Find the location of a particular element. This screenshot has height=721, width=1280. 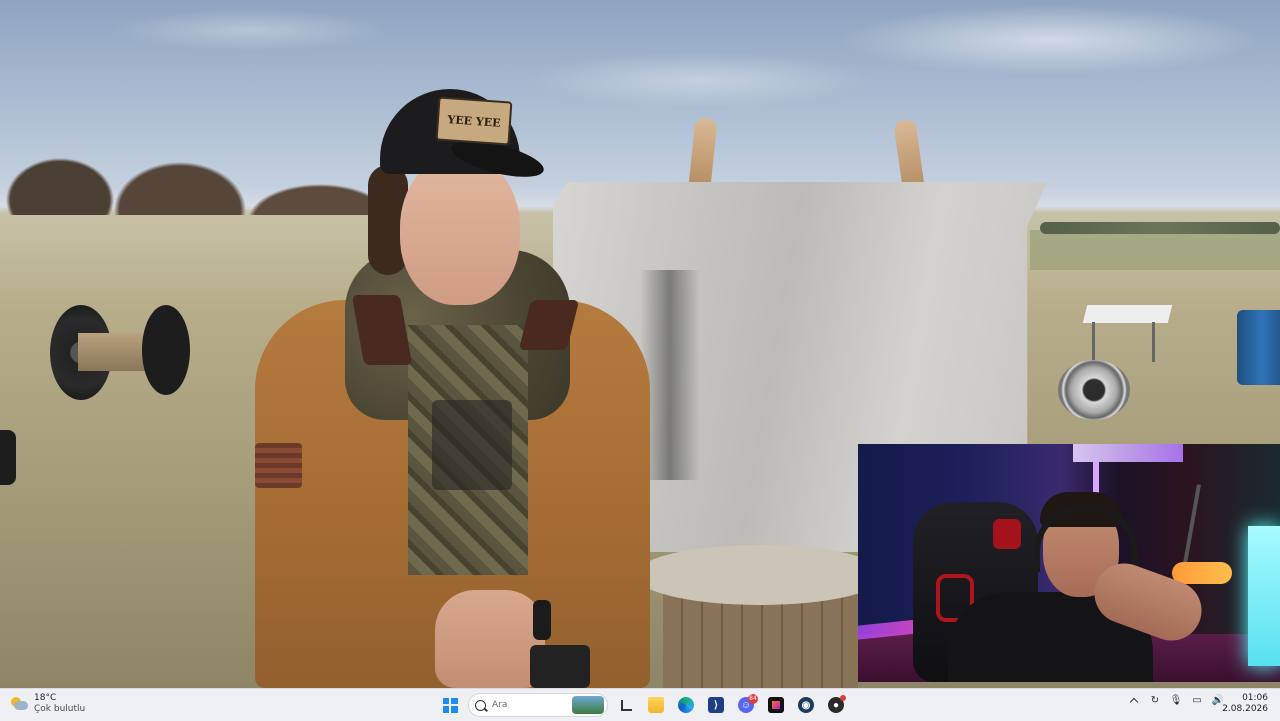

far-trees is located at coordinates (1160, 228).